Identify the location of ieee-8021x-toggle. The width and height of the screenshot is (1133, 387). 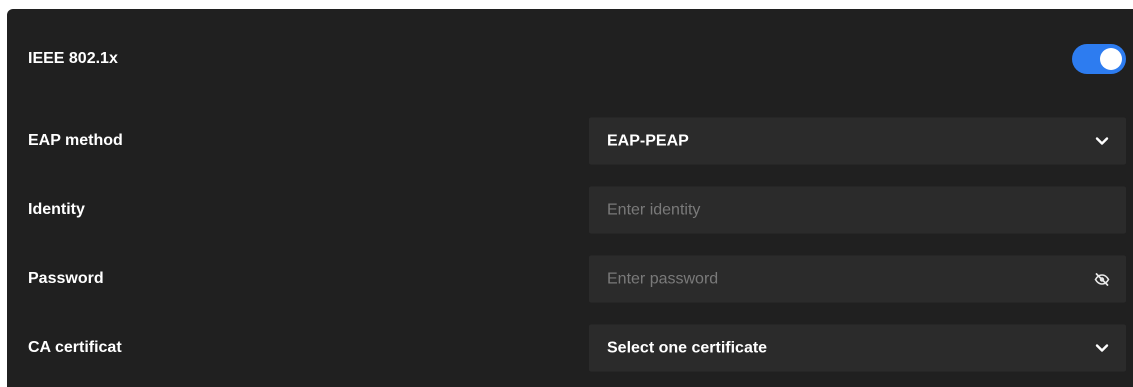
(1099, 59).